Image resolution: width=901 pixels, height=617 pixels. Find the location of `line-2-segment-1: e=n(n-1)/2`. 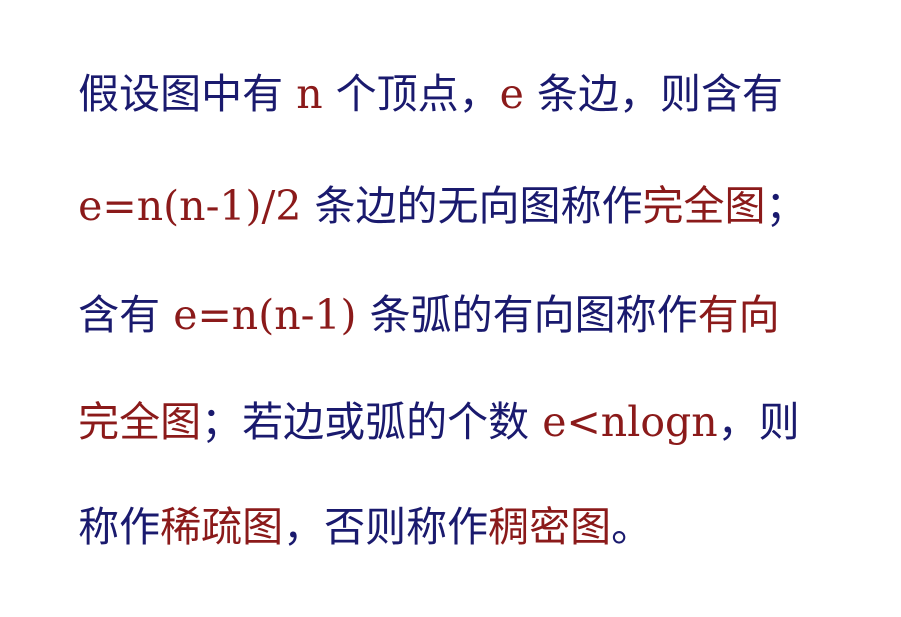

line-2-segment-1: e=n(n-1)/2 is located at coordinates (190, 206).